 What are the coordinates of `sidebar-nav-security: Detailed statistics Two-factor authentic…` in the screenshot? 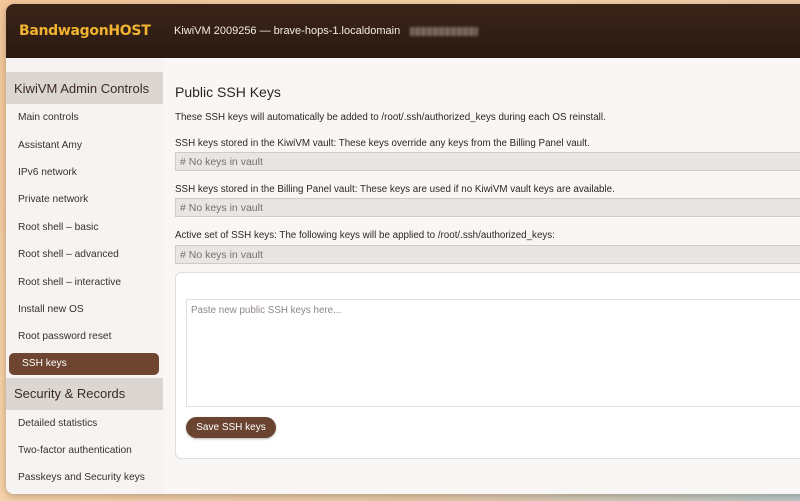 It's located at (84, 451).